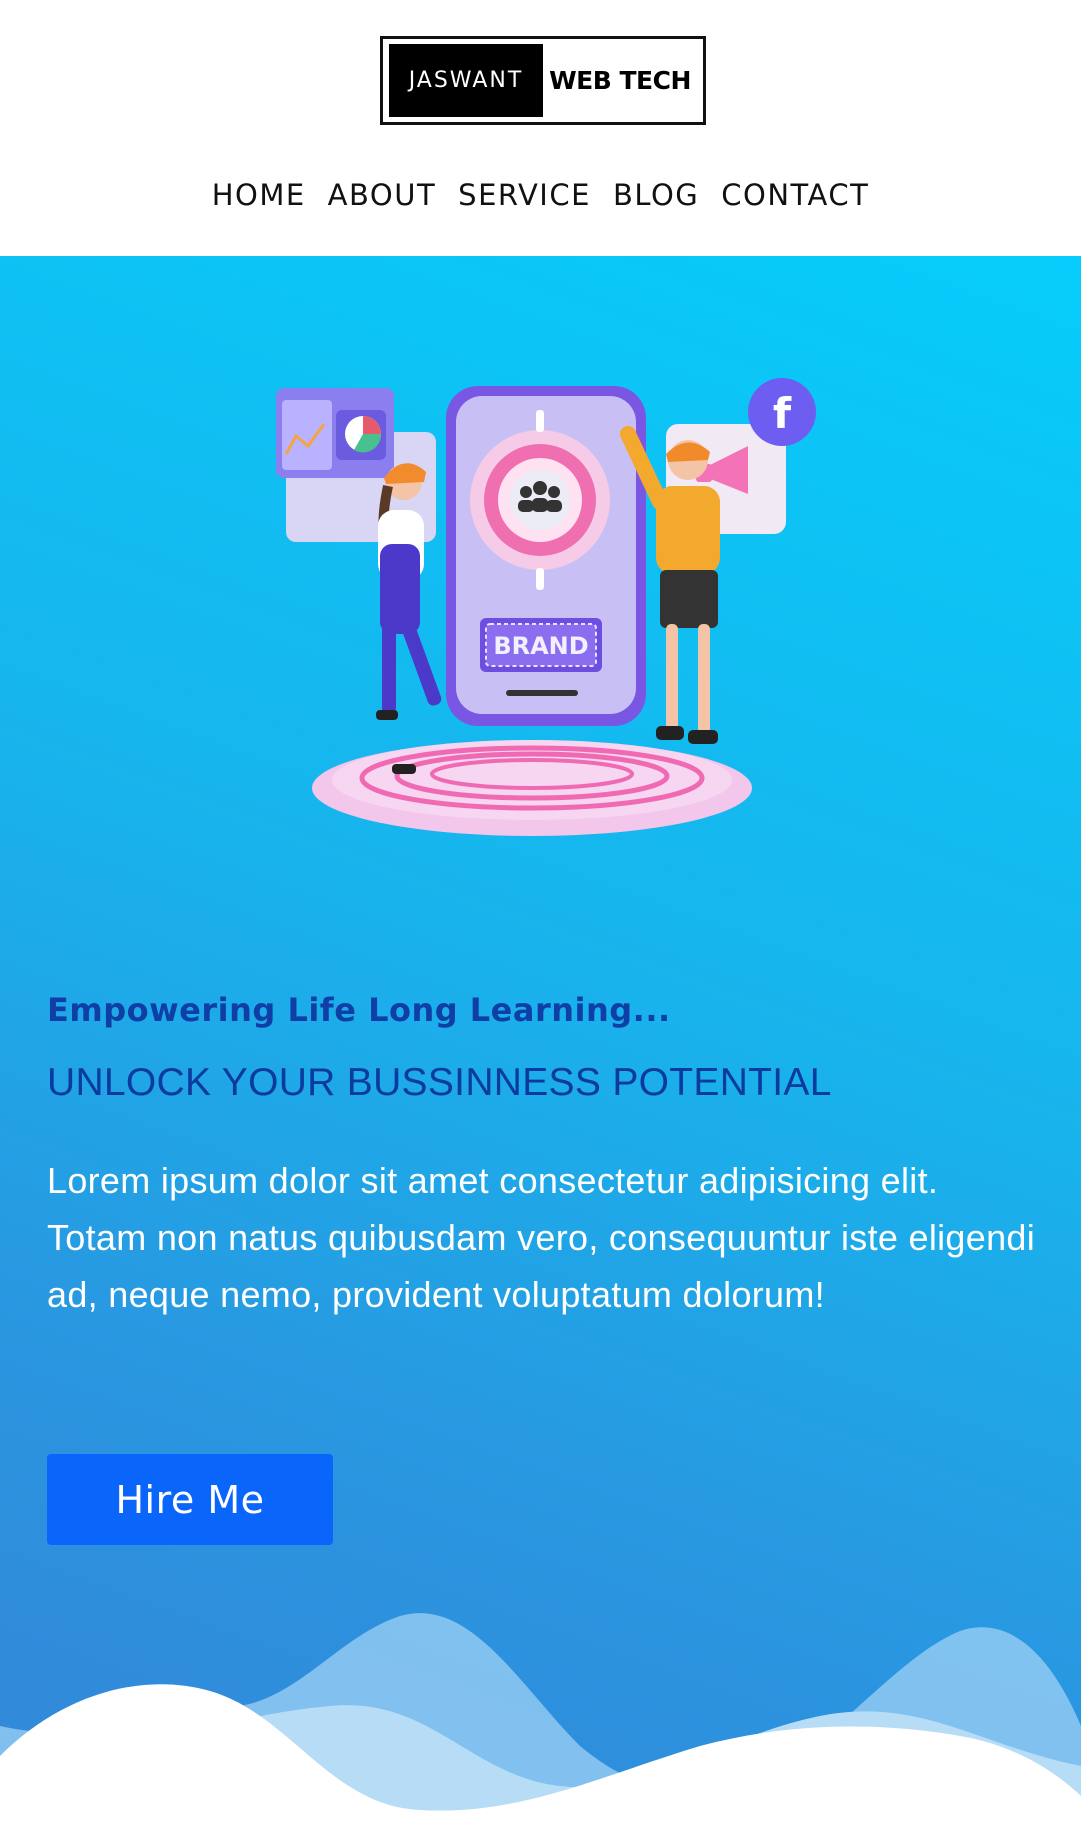  Describe the element at coordinates (190, 1499) in the screenshot. I see `hire-me-button: Hire Me` at that location.